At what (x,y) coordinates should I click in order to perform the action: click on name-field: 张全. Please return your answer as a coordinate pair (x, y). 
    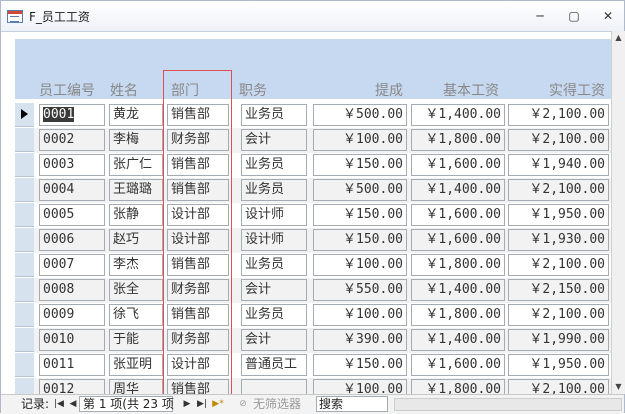
    Looking at the image, I should click on (136, 290).